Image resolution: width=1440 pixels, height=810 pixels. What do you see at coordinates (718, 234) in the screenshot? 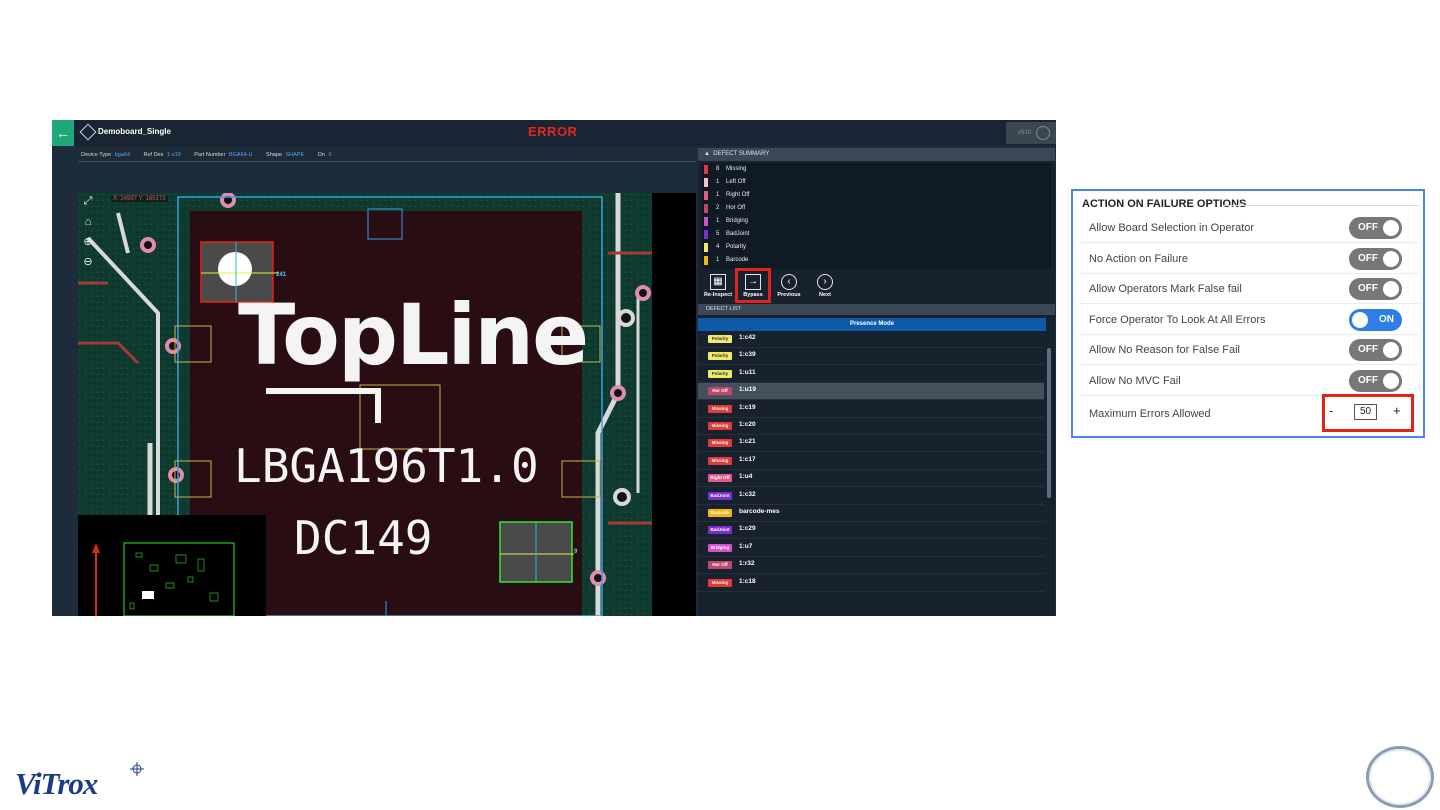
I see `defect-count: 5` at bounding box center [718, 234].